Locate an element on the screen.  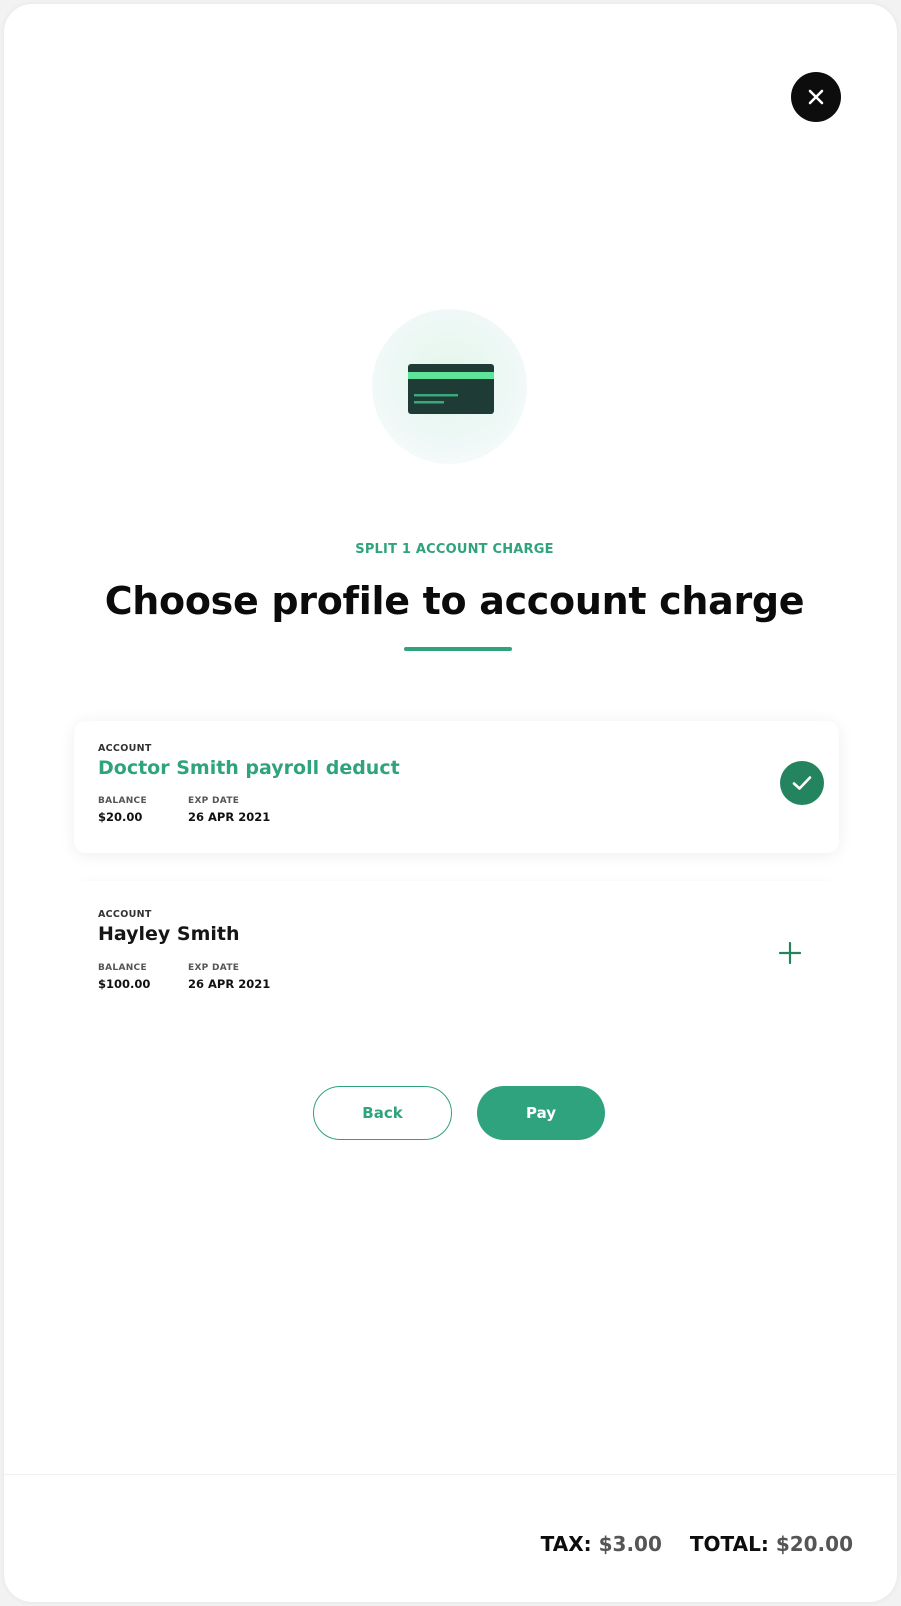
footer-divider is located at coordinates (450, 1474).